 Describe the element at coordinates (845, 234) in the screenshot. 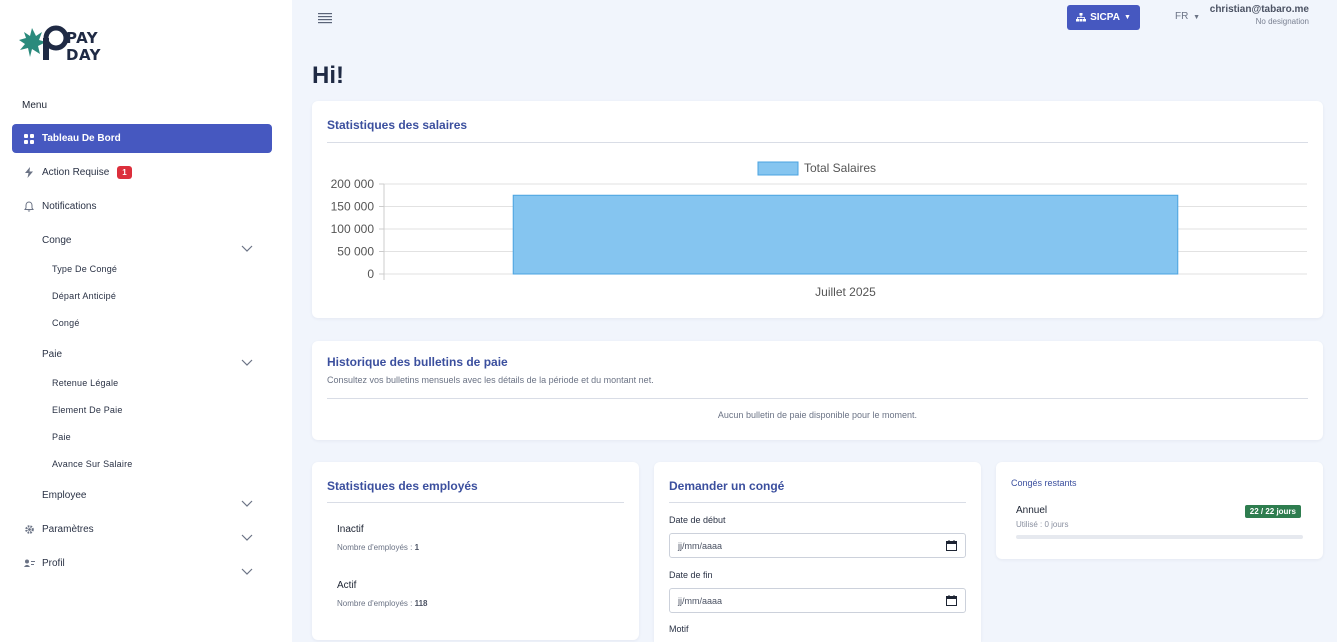

I see `salary-bar` at that location.